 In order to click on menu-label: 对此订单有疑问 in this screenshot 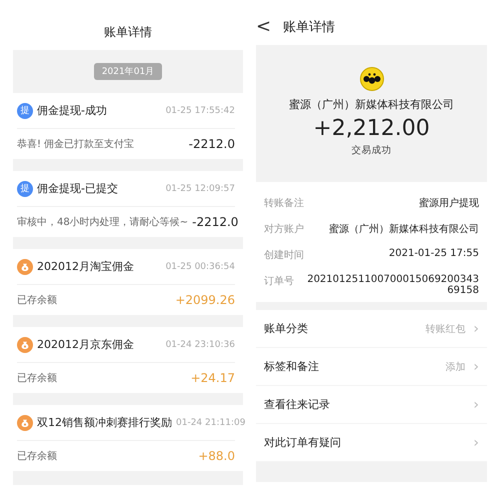, I will do `click(302, 442)`.